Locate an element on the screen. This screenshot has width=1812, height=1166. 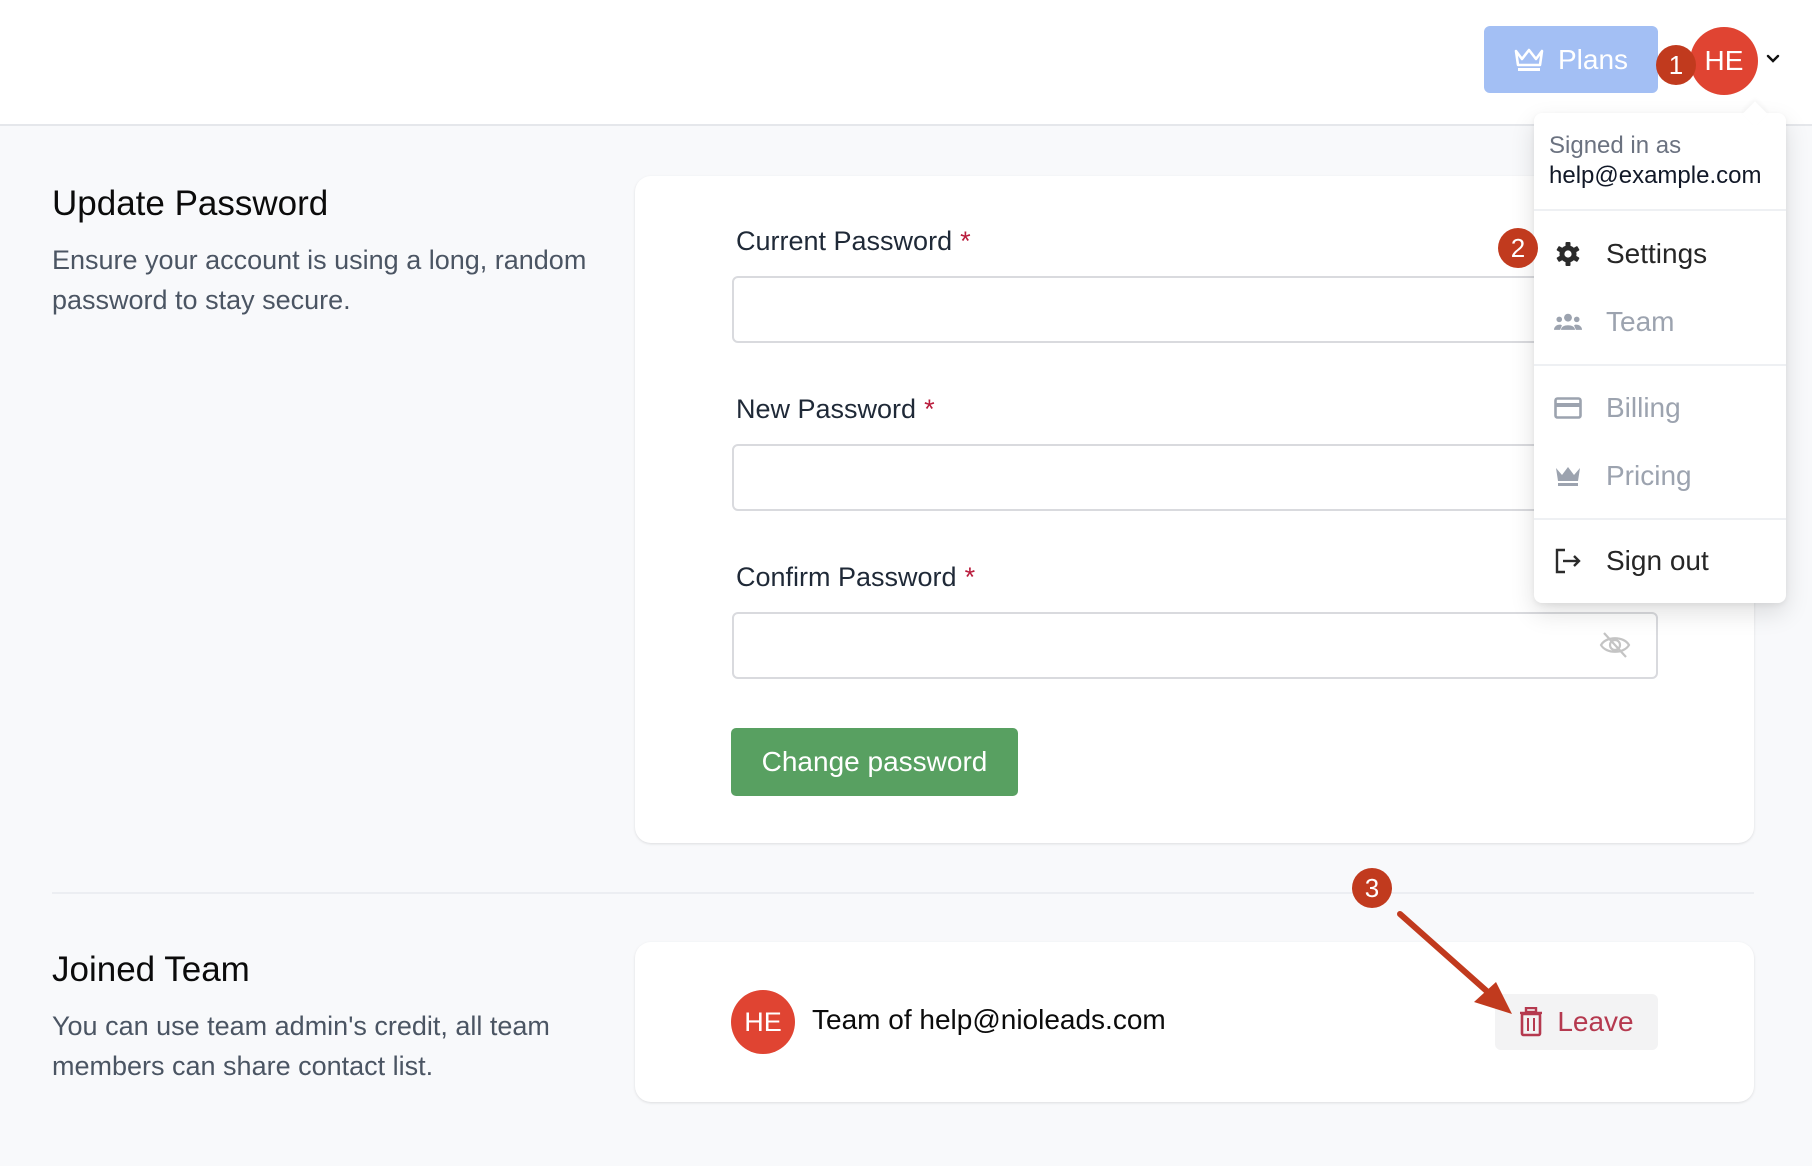
gear-icon is located at coordinates (1568, 254).